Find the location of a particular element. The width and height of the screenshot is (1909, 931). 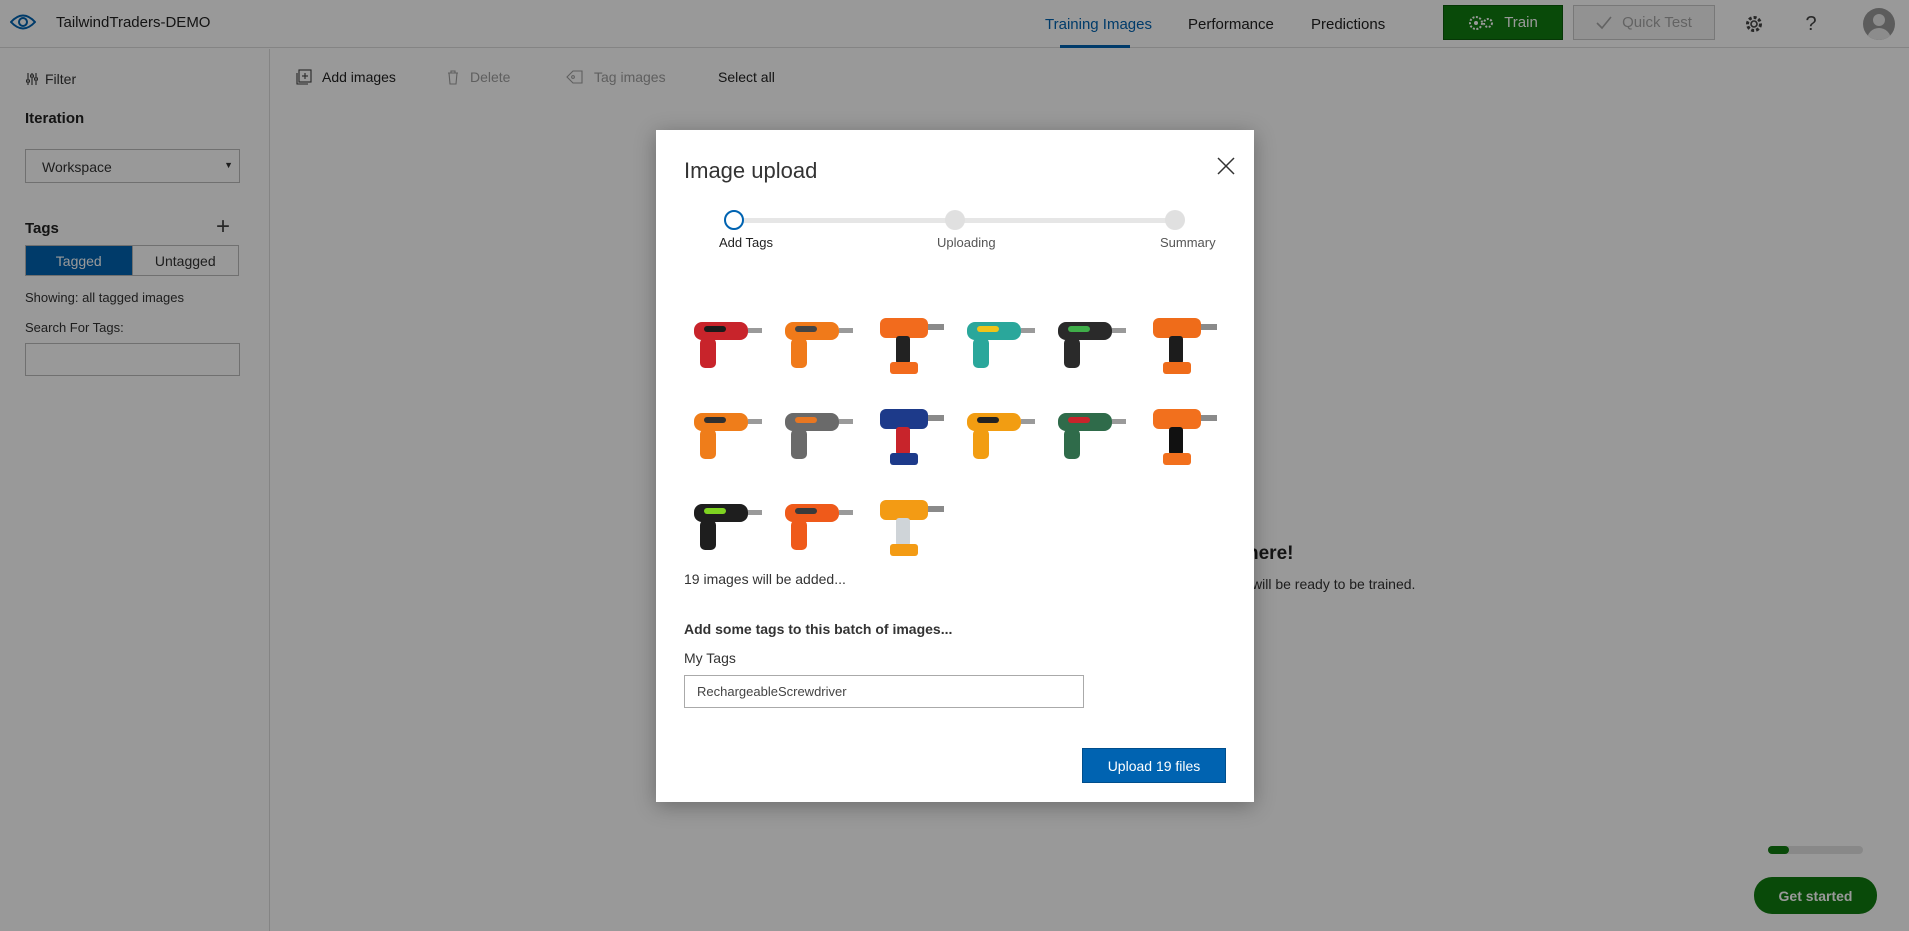

step-summary-dot is located at coordinates (1175, 220).